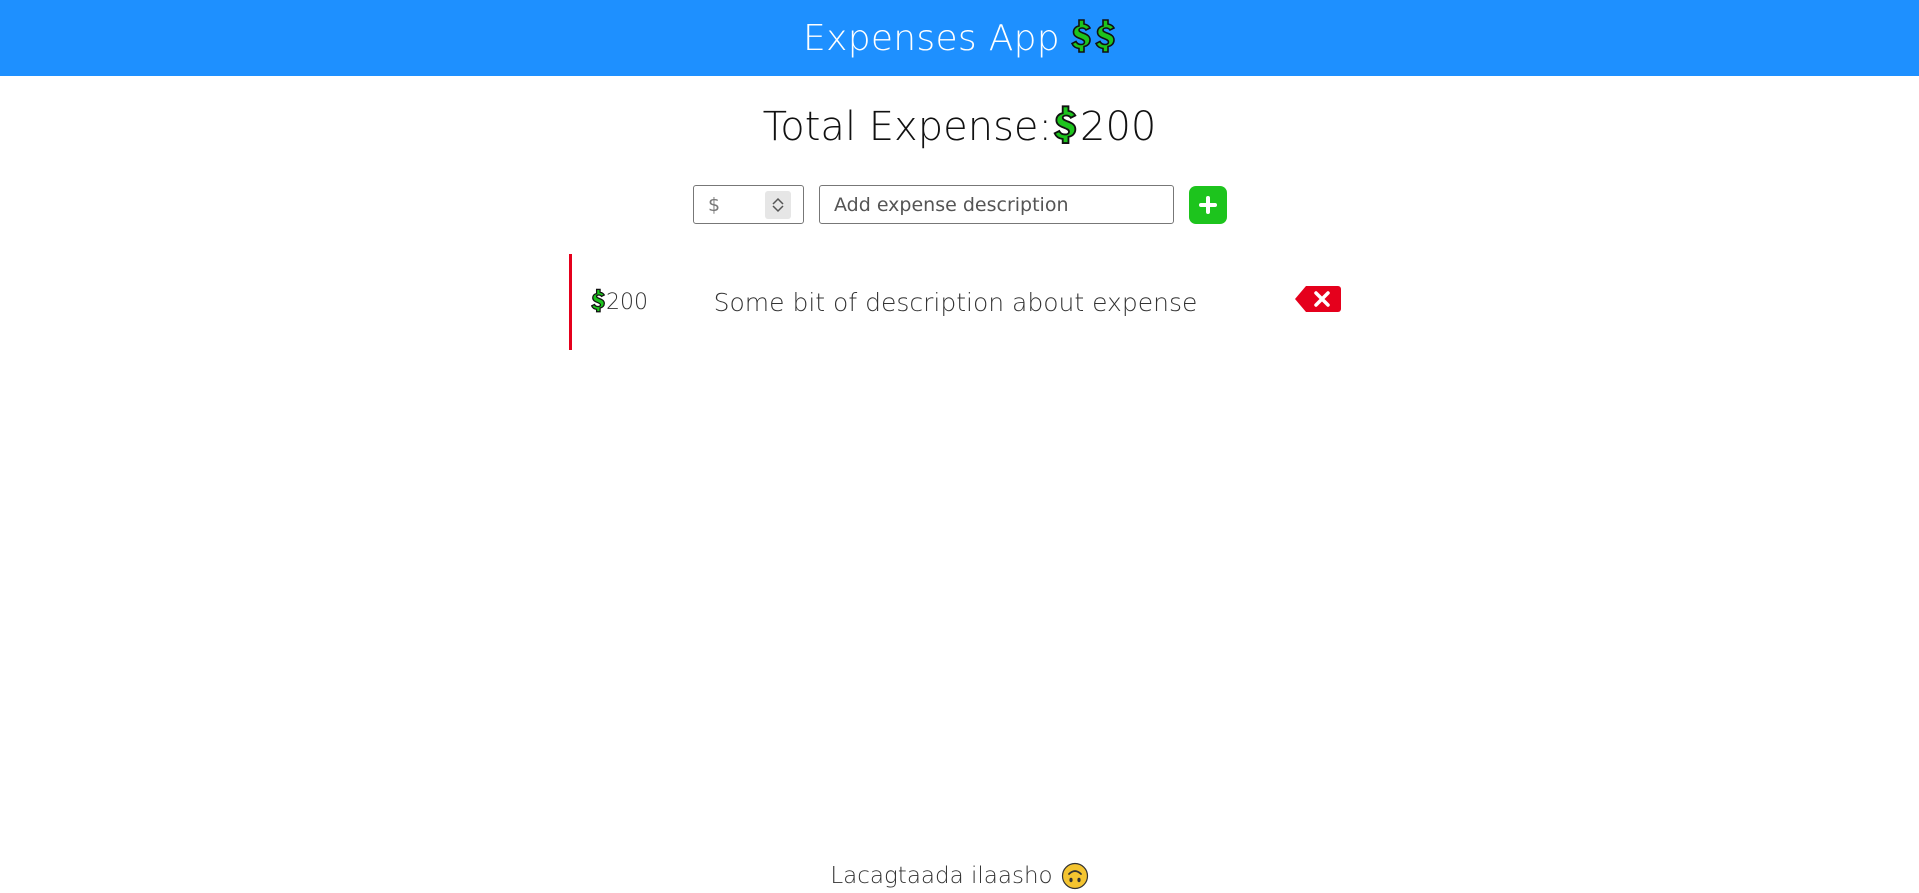 The height and width of the screenshot is (893, 1919). What do you see at coordinates (941, 876) in the screenshot?
I see `footer-text: Lacagtaada ilaasho` at bounding box center [941, 876].